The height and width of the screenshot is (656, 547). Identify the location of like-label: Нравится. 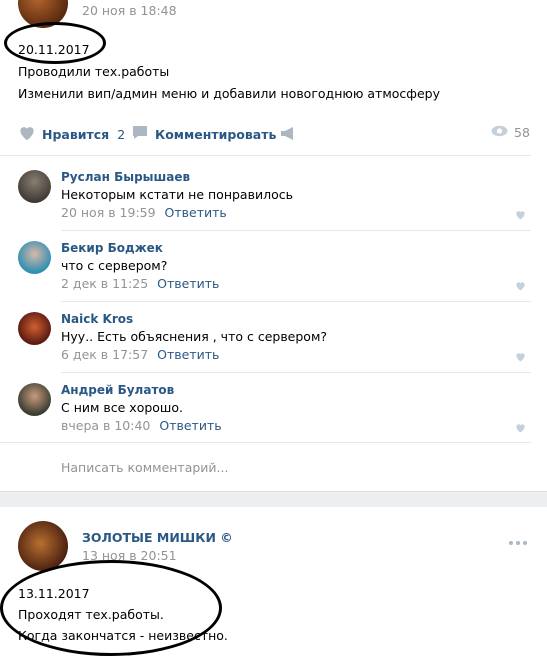
(76, 134).